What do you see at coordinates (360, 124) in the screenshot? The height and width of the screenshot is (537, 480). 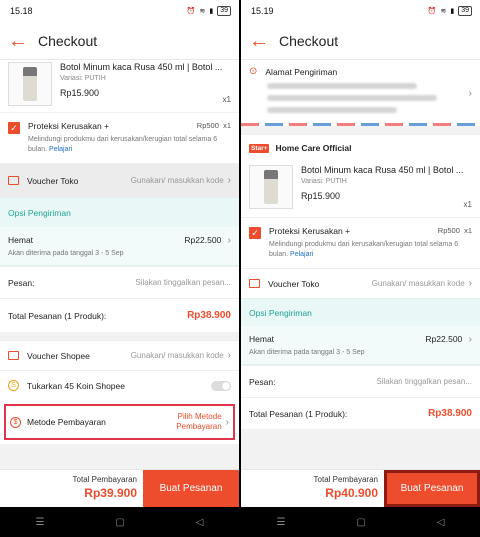 I see `airmail-divider` at bounding box center [360, 124].